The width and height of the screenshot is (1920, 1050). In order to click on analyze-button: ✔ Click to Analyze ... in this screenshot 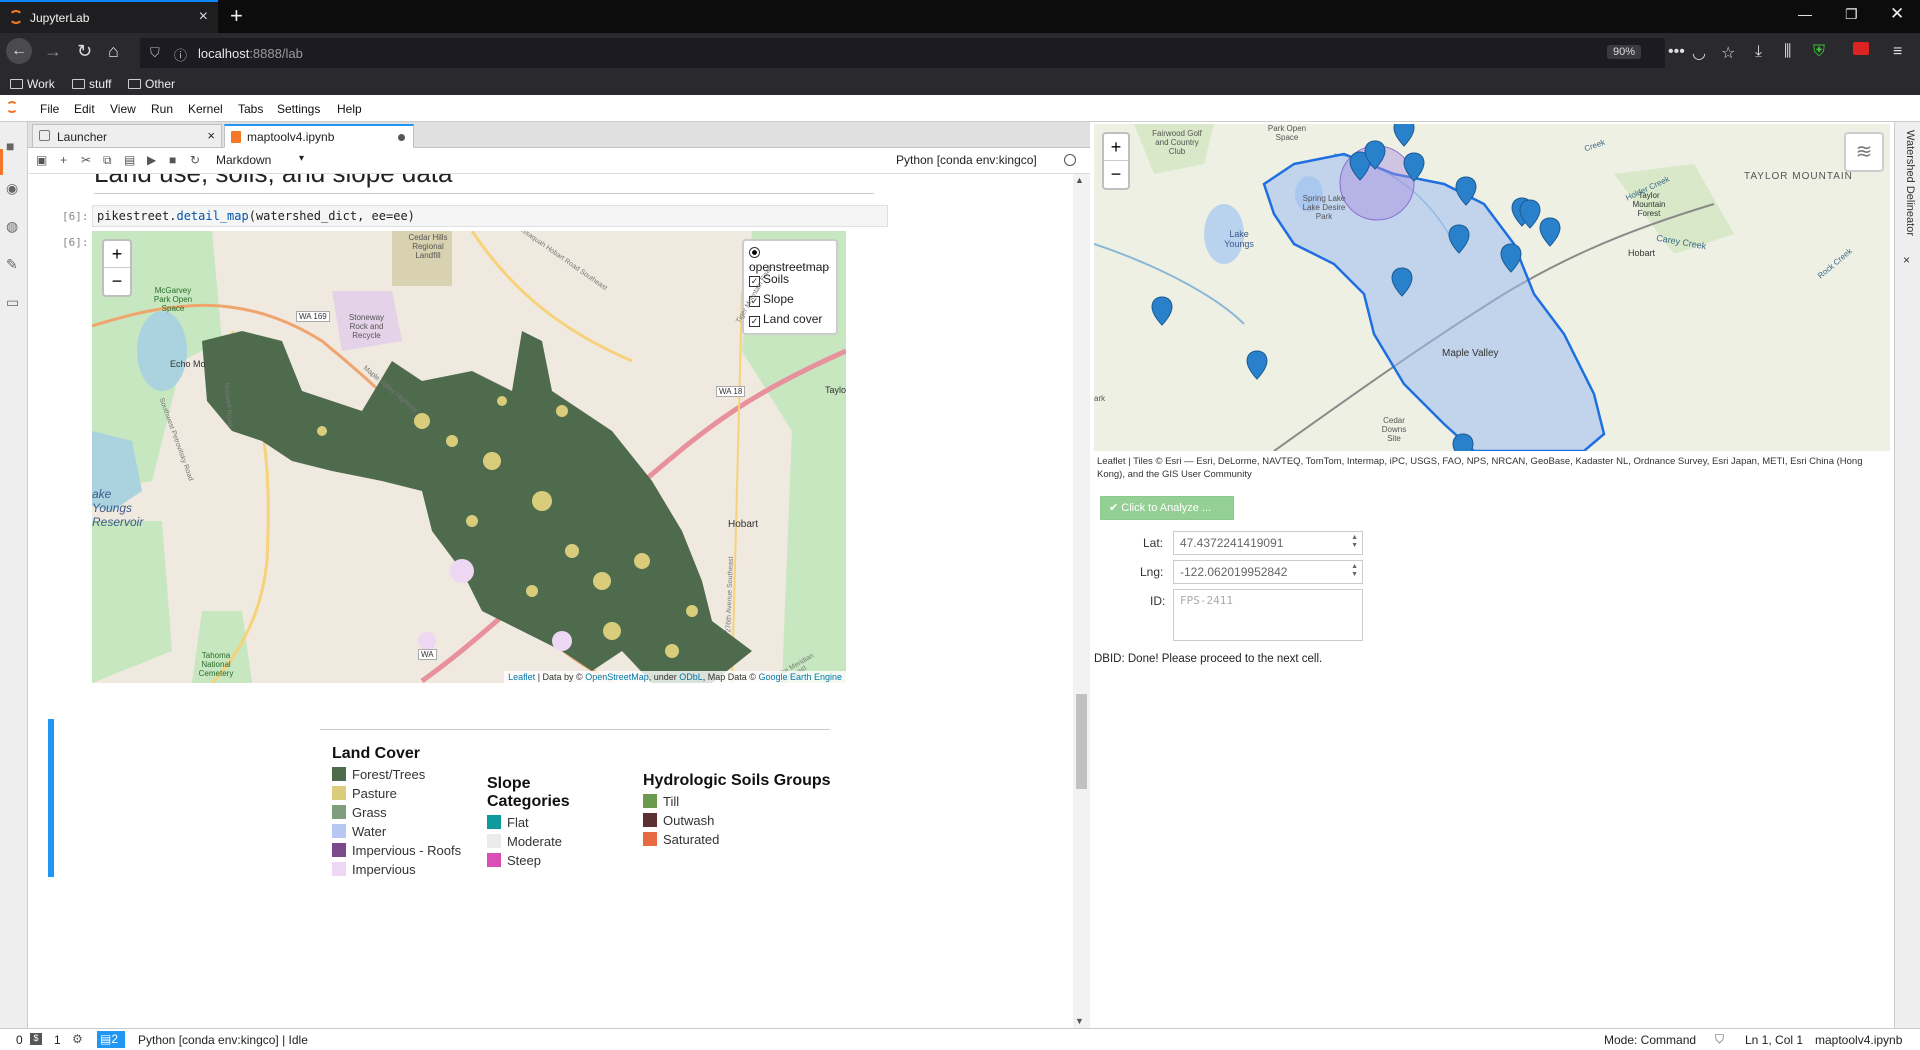, I will do `click(1167, 508)`.